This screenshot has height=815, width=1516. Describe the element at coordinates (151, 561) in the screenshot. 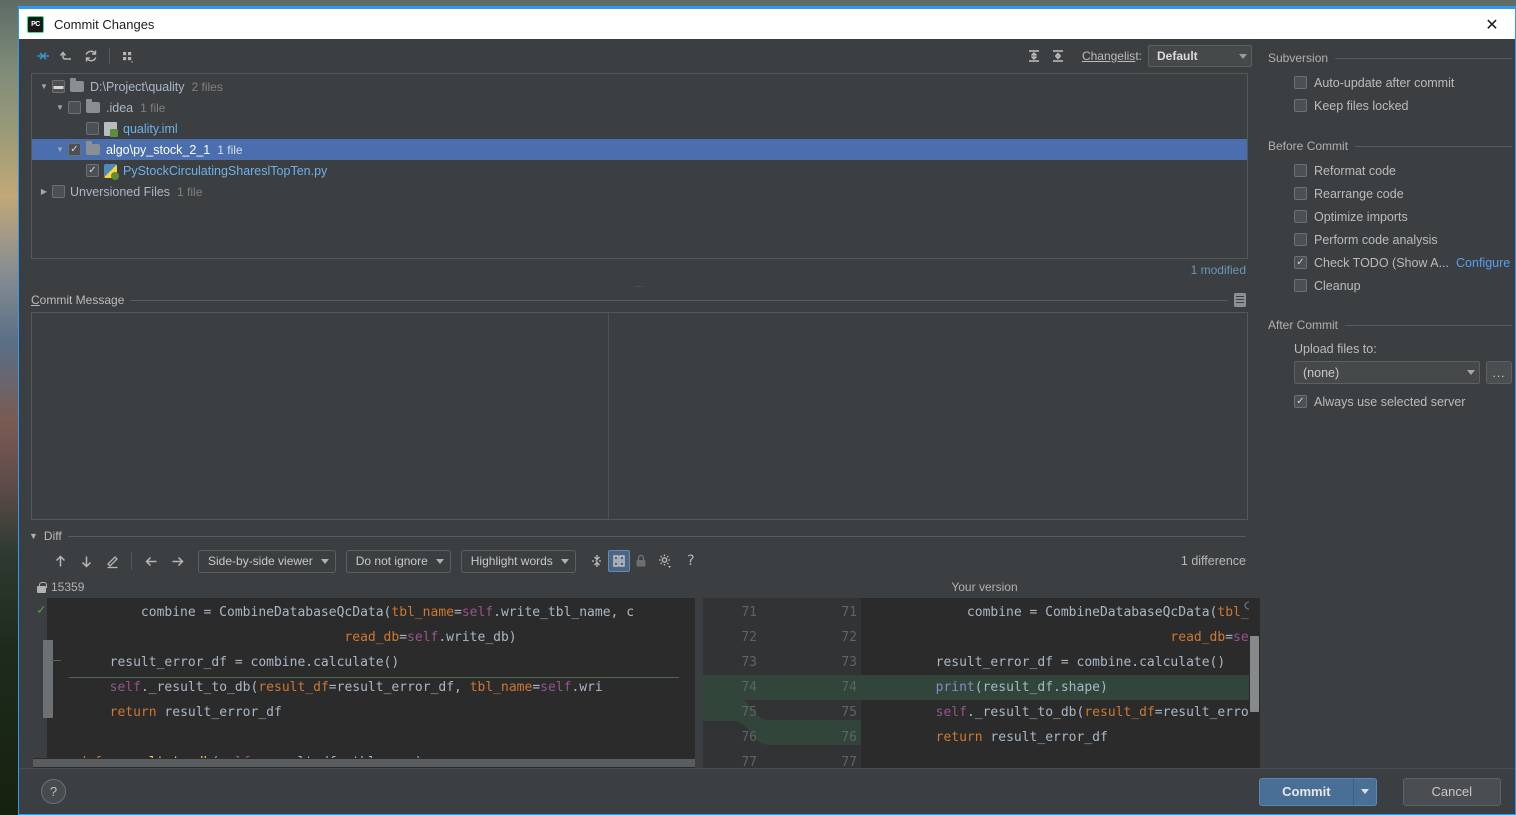

I see `arrow-left-icon` at that location.